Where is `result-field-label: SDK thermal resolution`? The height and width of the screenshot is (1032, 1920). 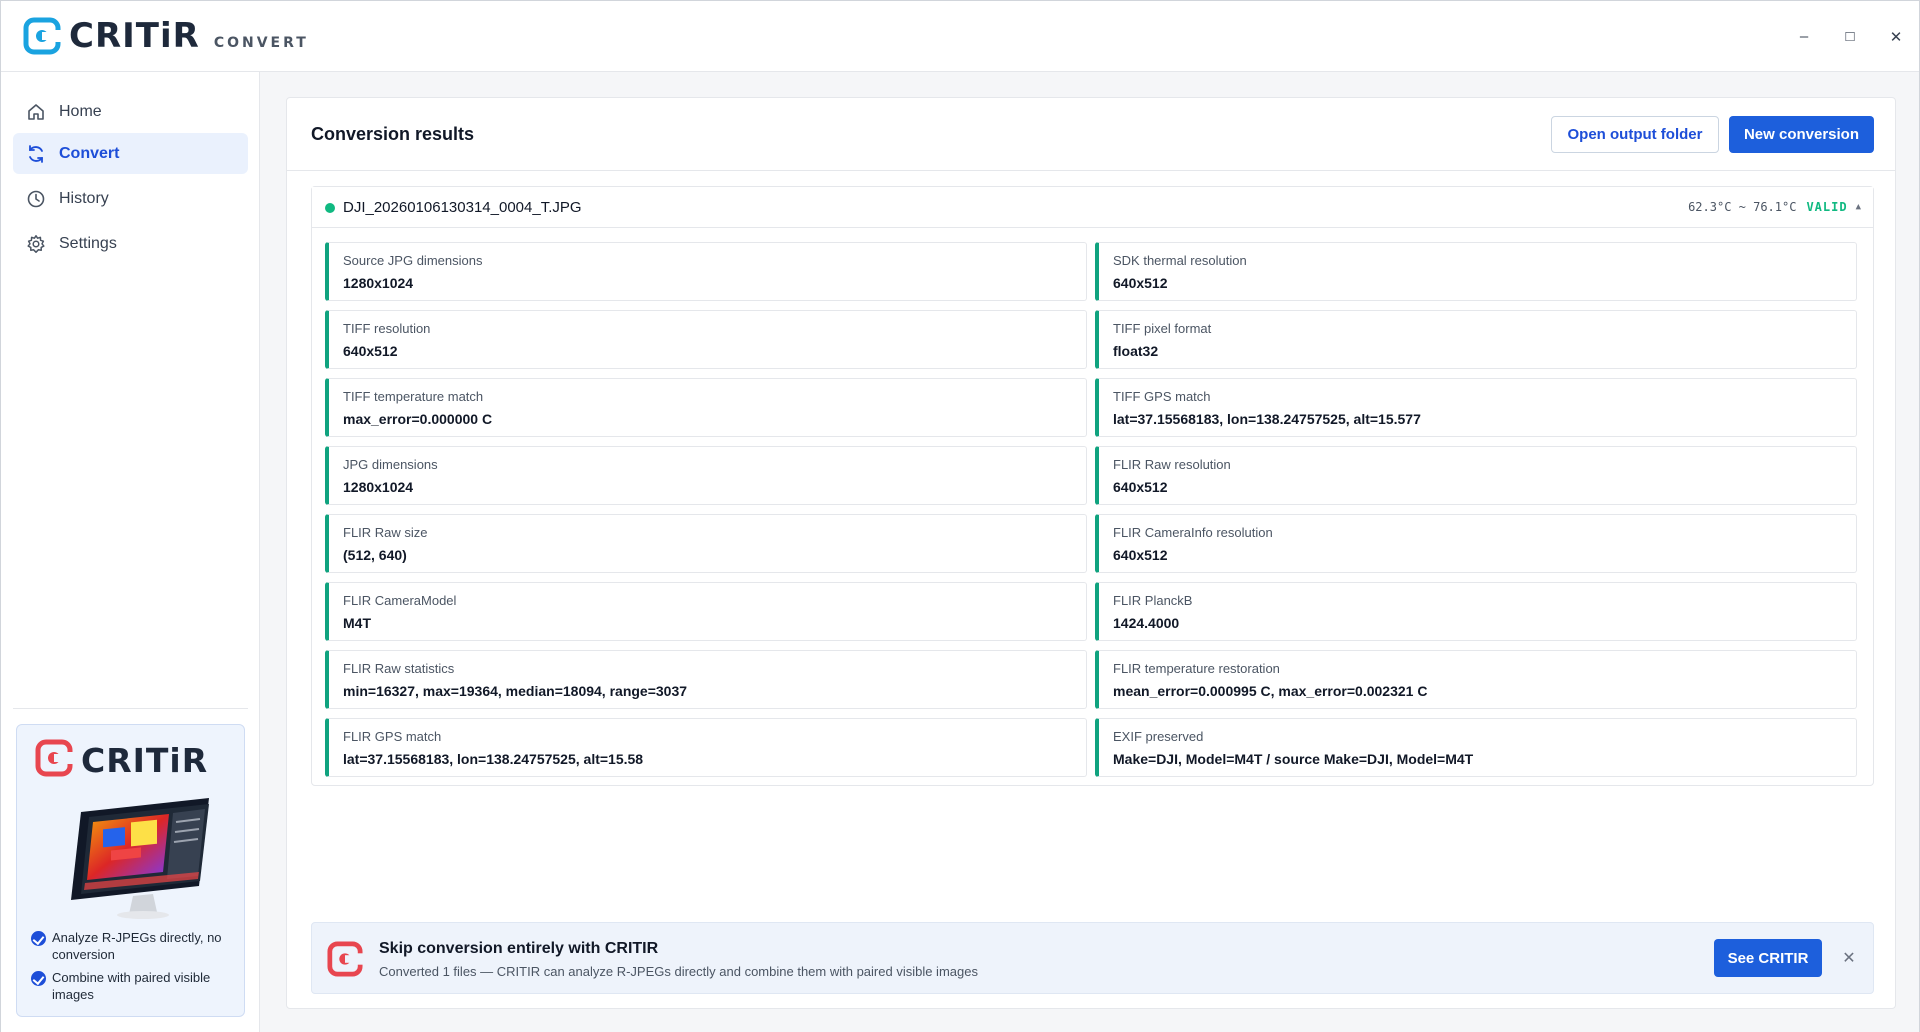 result-field-label: SDK thermal resolution is located at coordinates (1180, 260).